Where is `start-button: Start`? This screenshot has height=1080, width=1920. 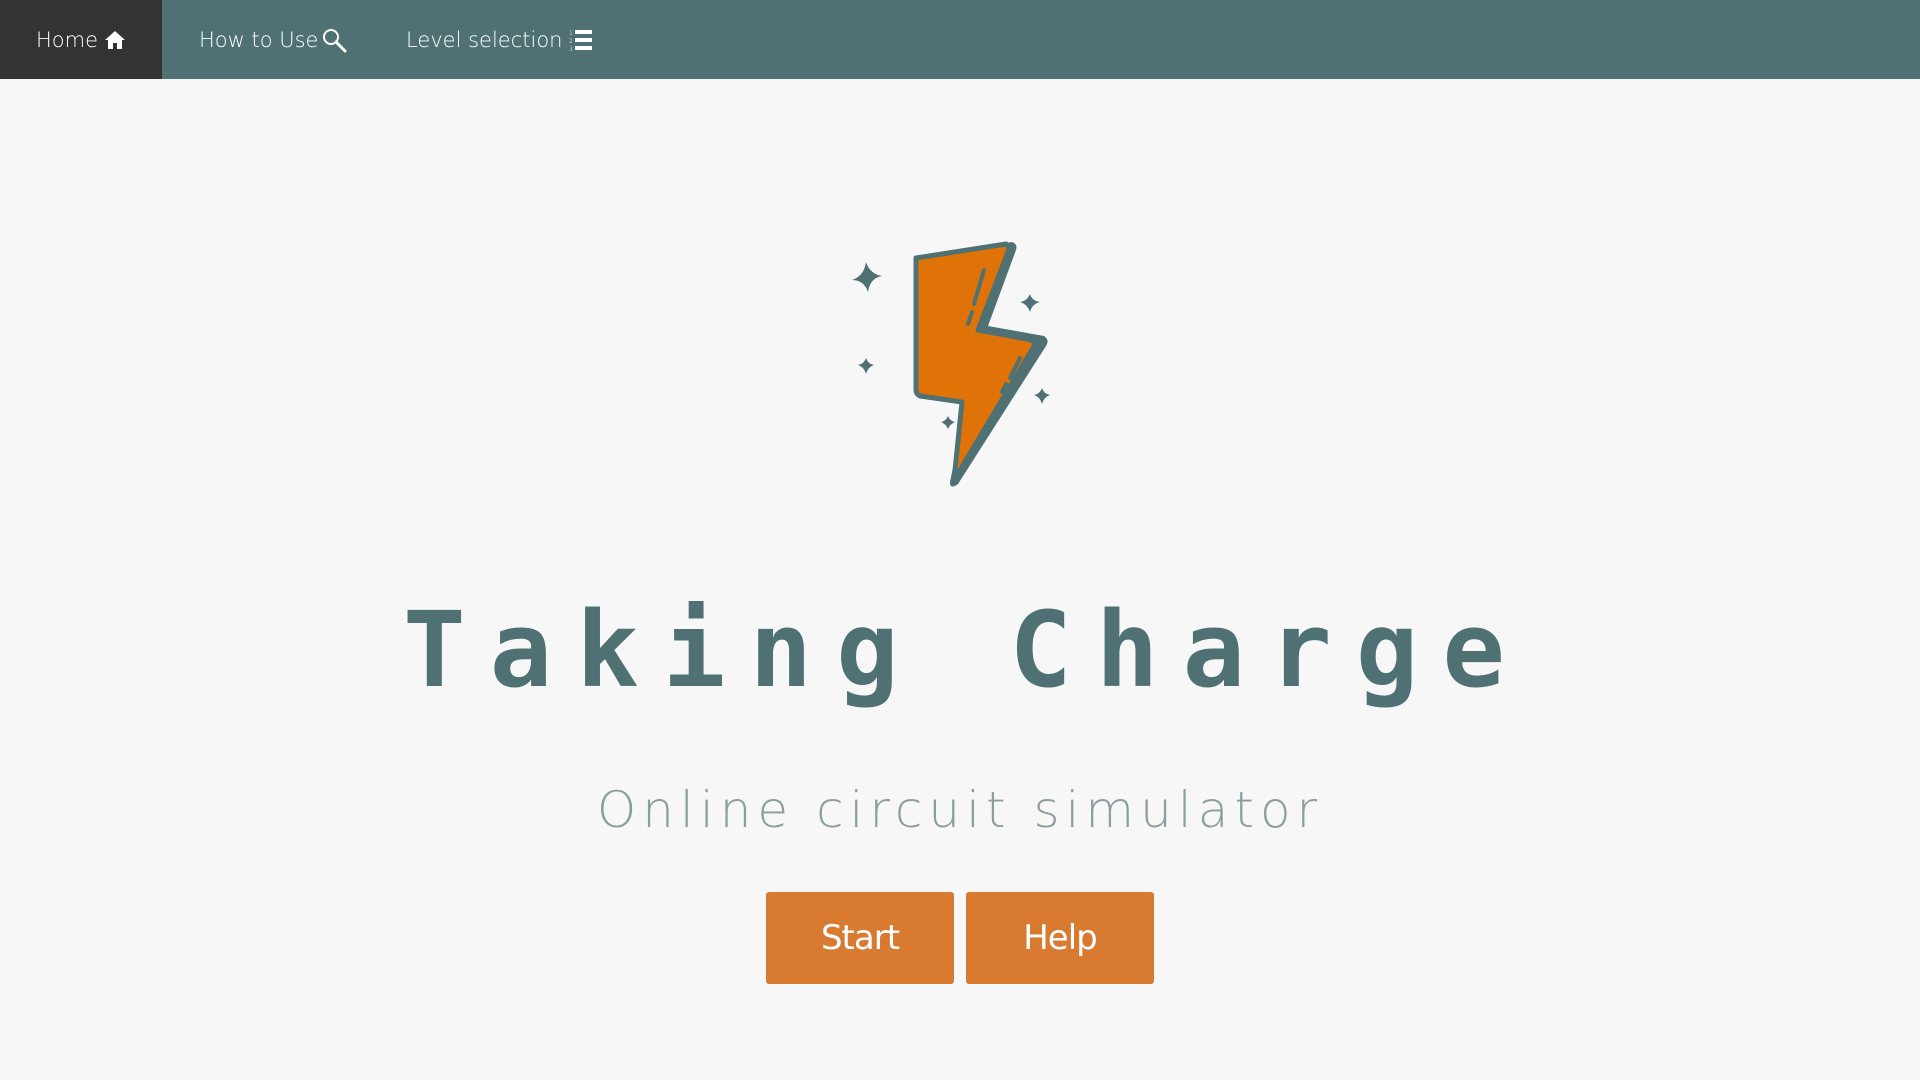 start-button: Start is located at coordinates (860, 938).